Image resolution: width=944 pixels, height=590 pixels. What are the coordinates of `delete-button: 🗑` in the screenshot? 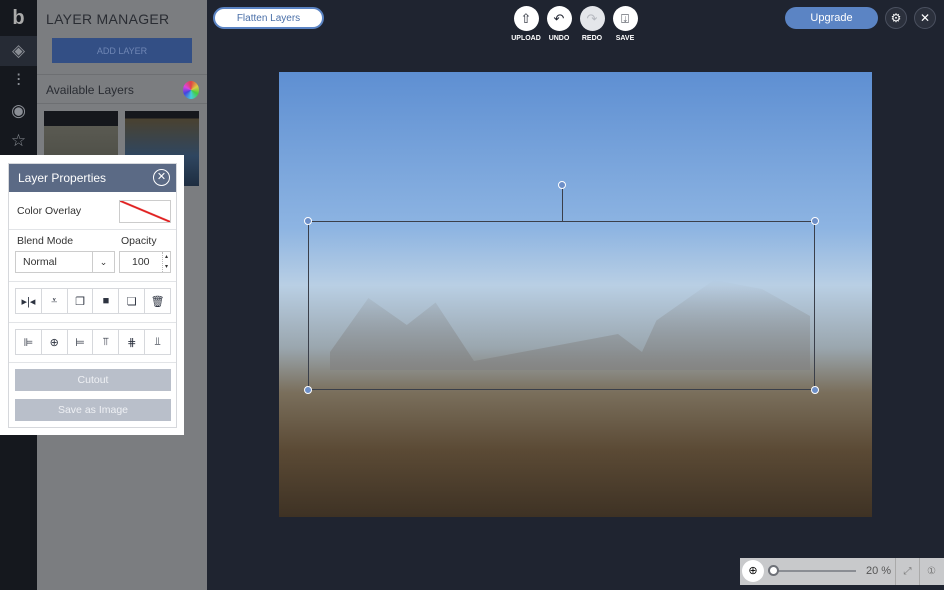 It's located at (157, 301).